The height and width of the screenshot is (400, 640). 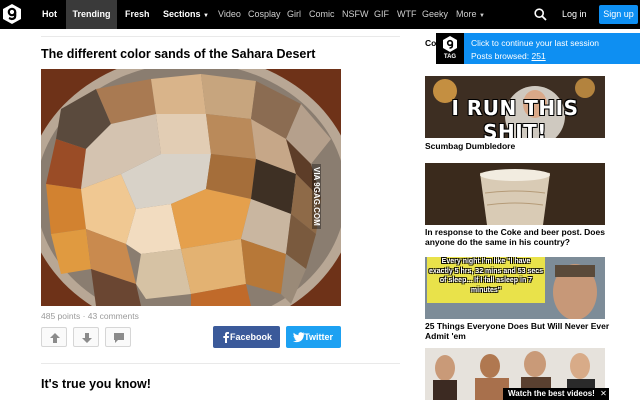 What do you see at coordinates (540, 14) in the screenshot?
I see `search-icon` at bounding box center [540, 14].